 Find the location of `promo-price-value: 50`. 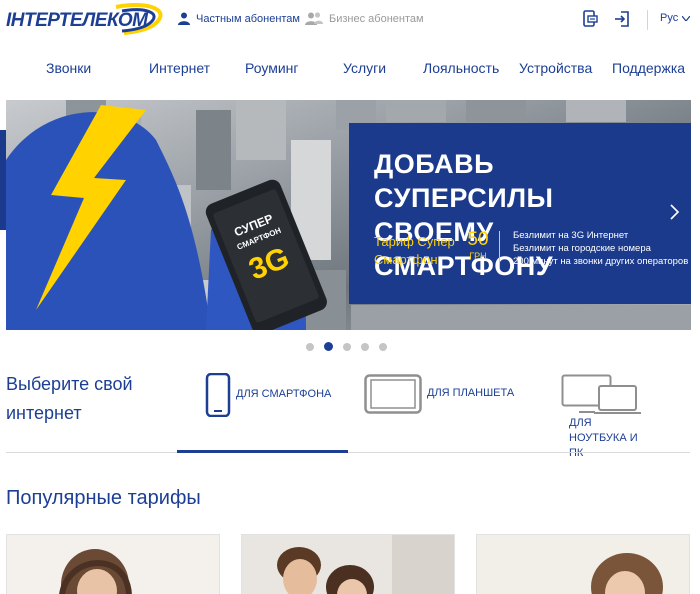

promo-price-value: 50 is located at coordinates (478, 239).